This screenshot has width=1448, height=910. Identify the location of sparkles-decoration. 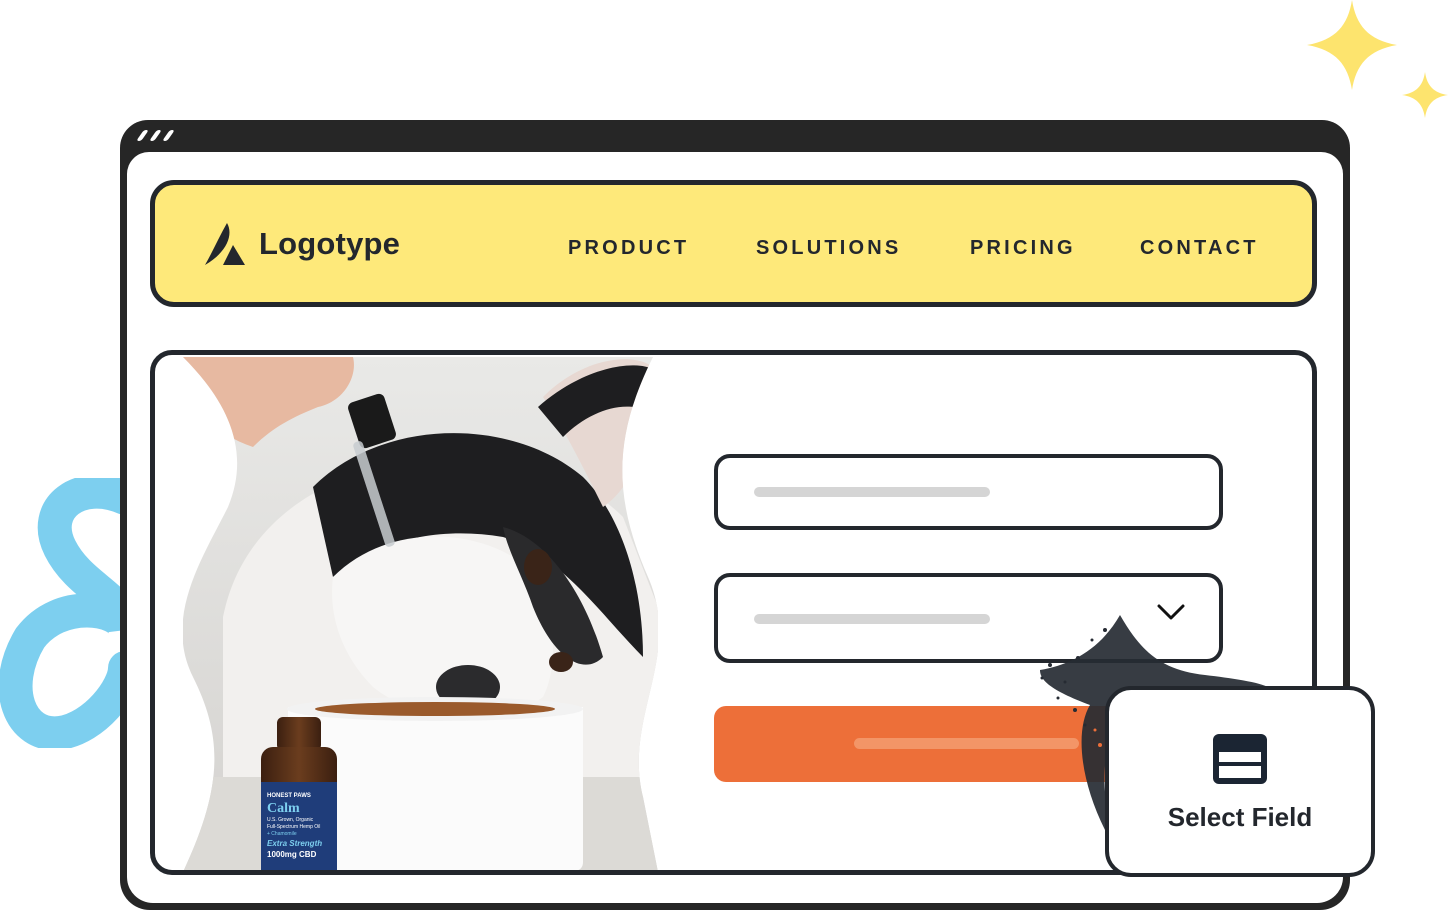
(1377, 59).